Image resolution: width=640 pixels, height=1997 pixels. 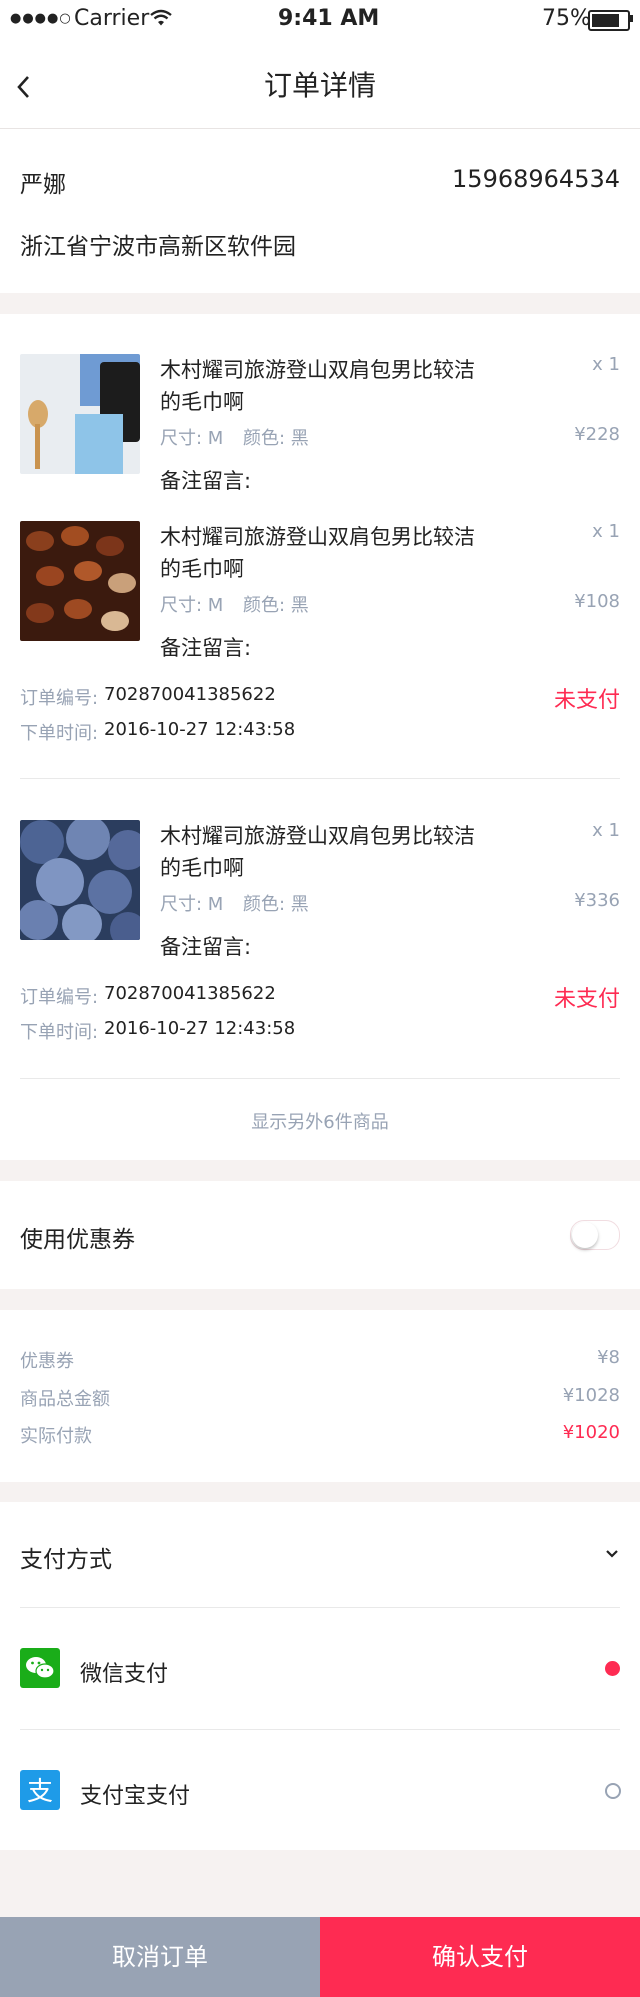 What do you see at coordinates (112, 18) in the screenshot?
I see `carrier-label: Carrier` at bounding box center [112, 18].